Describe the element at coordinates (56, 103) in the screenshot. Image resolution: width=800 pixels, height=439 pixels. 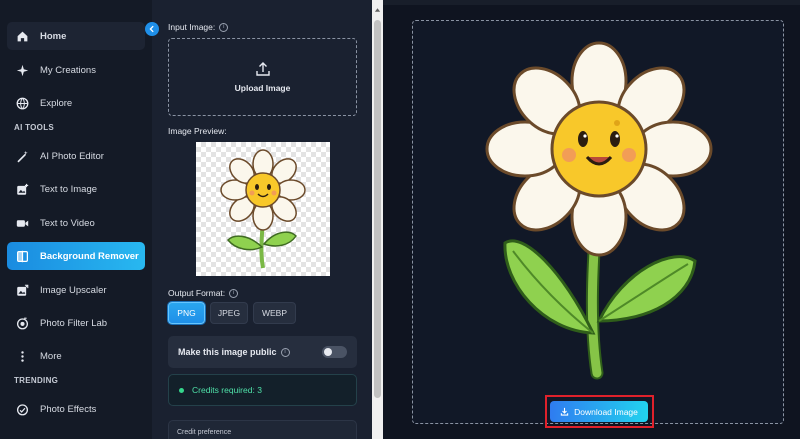
I see `sidebar-item-label: Explore` at that location.